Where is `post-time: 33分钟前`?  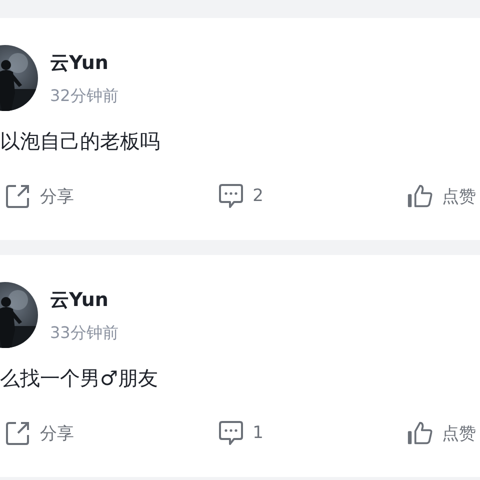 post-time: 33分钟前 is located at coordinates (84, 332).